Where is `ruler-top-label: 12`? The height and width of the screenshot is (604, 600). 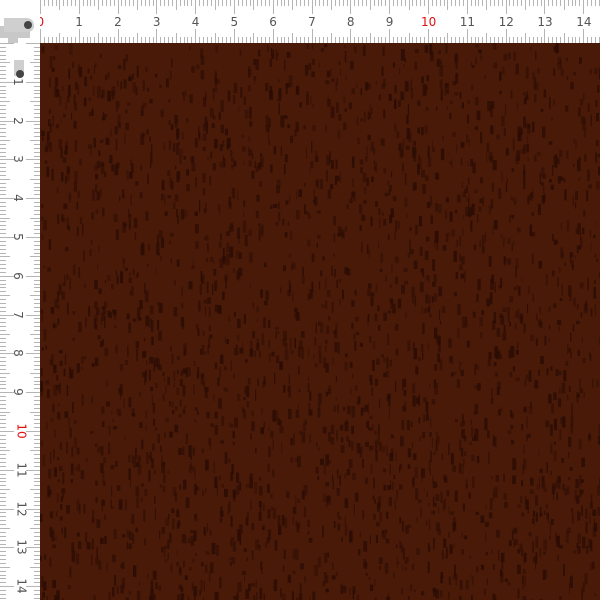 ruler-top-label: 12 is located at coordinates (506, 22).